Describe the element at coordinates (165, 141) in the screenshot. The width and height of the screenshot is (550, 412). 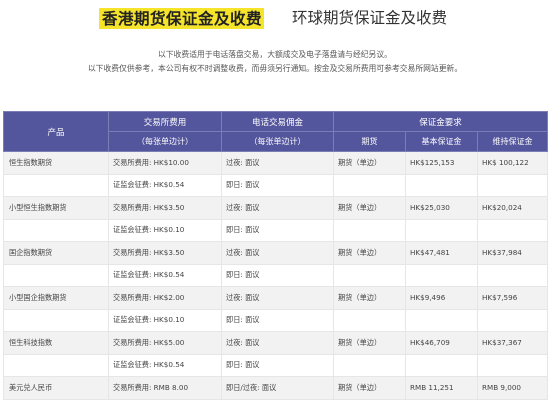
I see `header-exchange-fee-sub: （每张单边计）` at that location.